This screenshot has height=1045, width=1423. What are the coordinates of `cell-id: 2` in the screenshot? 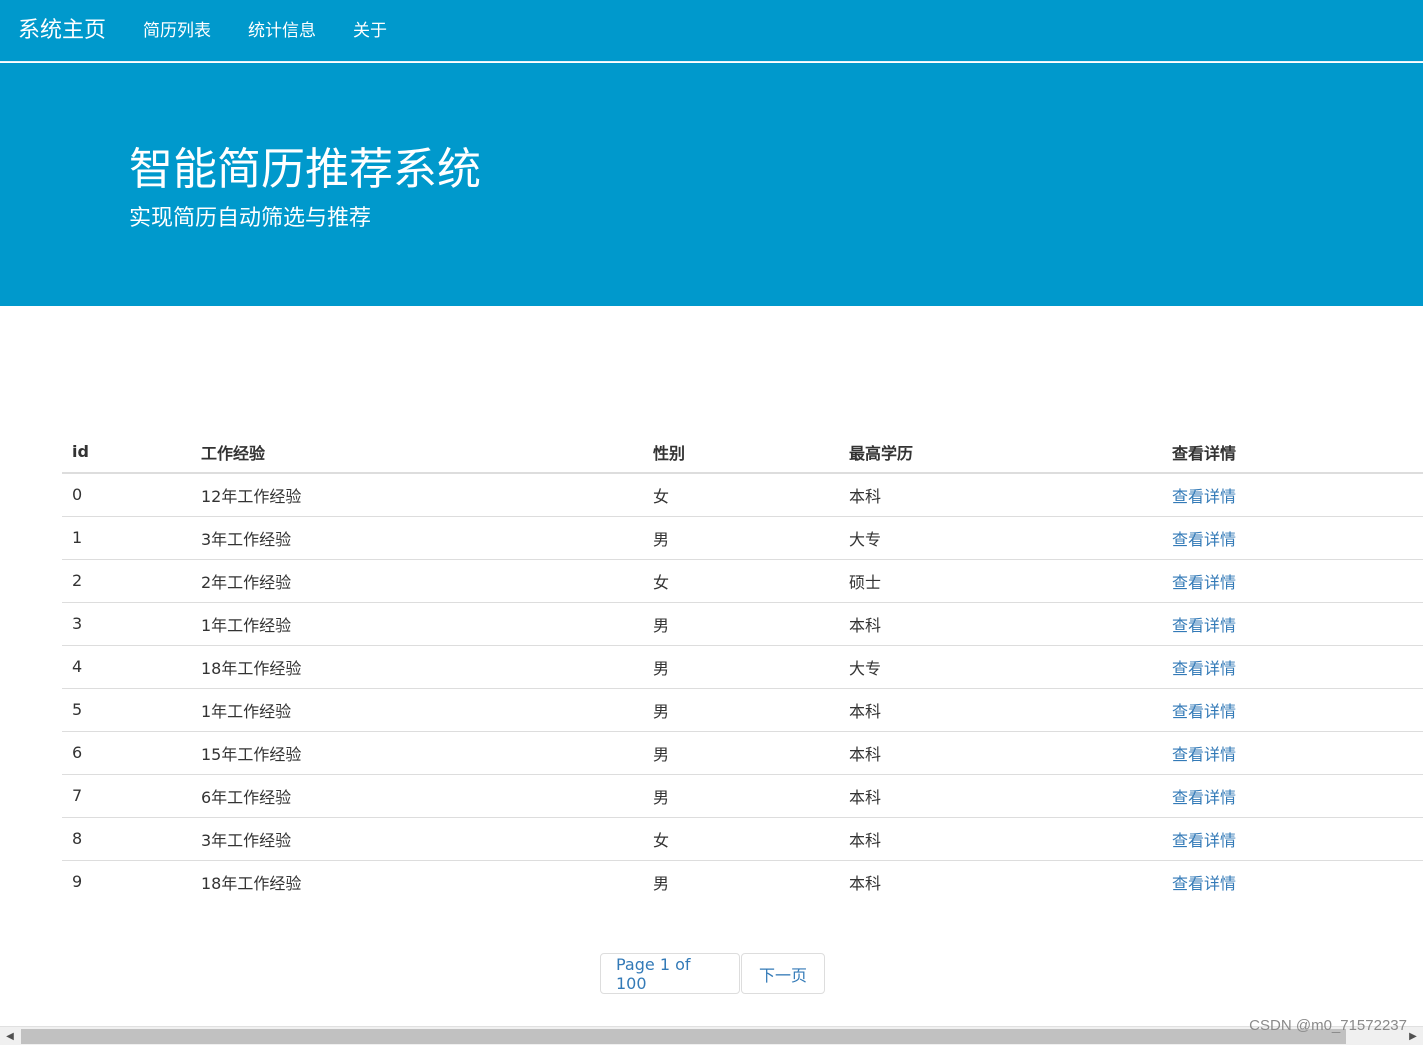 It's located at (126, 580).